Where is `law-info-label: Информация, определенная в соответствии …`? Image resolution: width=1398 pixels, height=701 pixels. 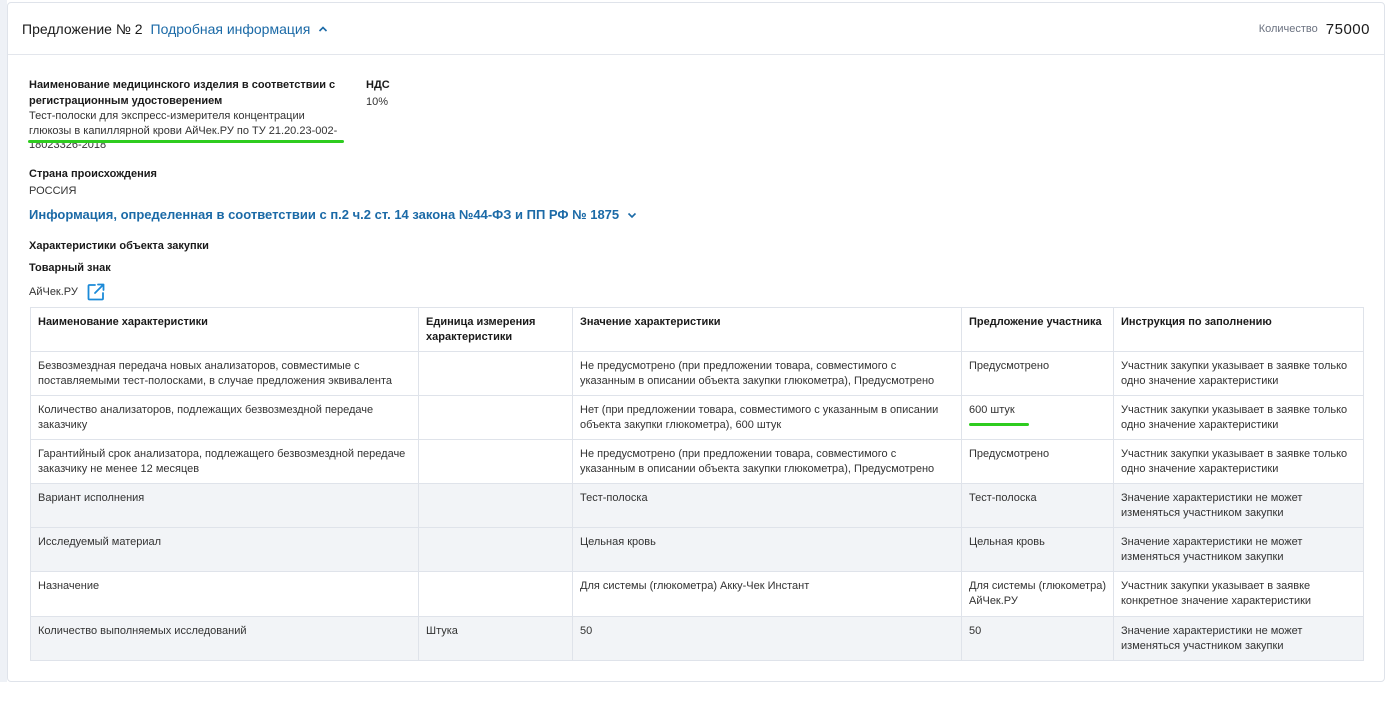 law-info-label: Информация, определенная в соответствии … is located at coordinates (324, 214).